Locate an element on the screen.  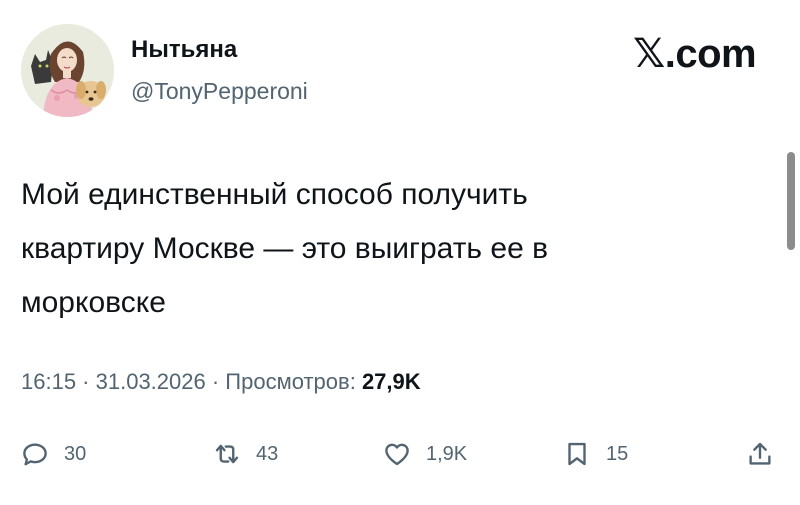
tweet-text-line: морковске is located at coordinates (93, 302).